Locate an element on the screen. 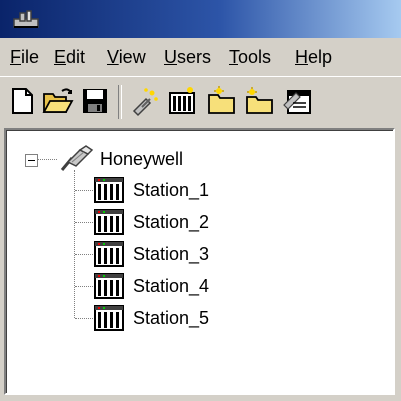  toolbar is located at coordinates (200, 101).